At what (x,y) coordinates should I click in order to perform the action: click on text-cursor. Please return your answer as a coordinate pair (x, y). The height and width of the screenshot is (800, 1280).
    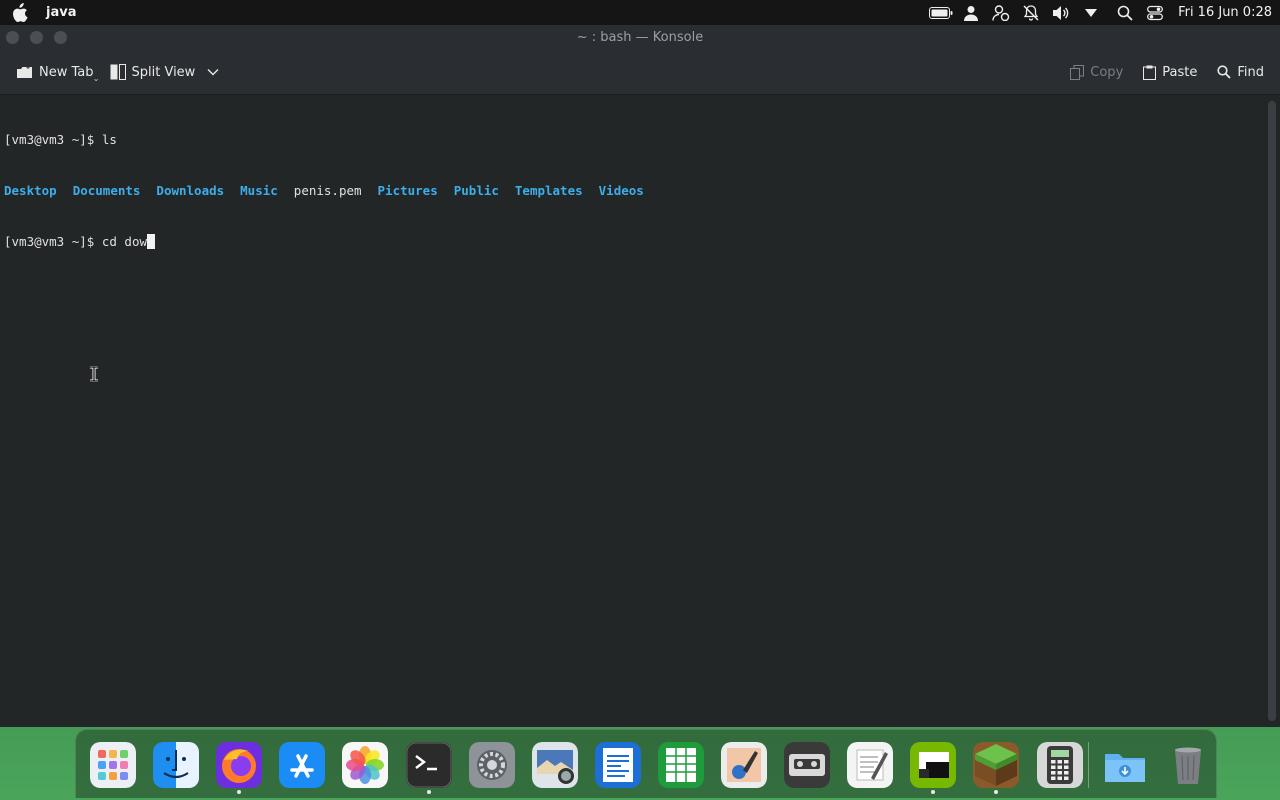
    Looking at the image, I should click on (151, 241).